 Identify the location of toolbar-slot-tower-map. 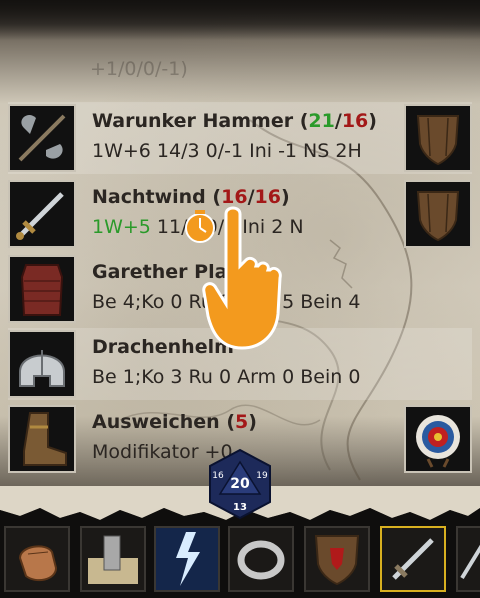
(113, 559).